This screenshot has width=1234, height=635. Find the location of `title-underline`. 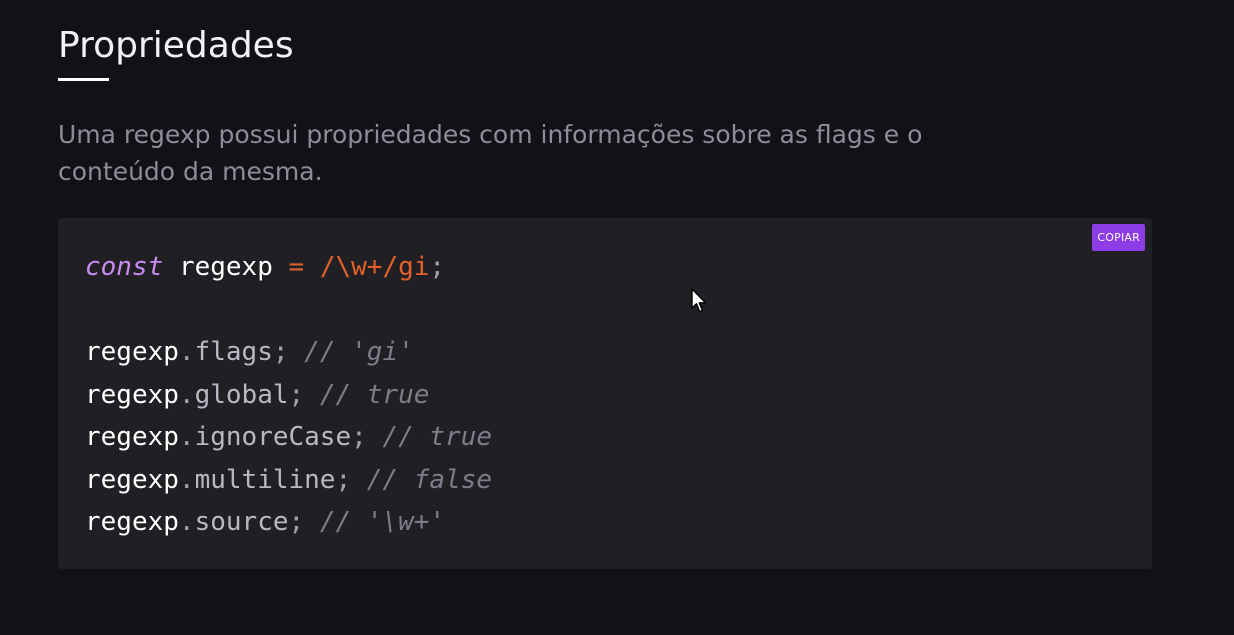

title-underline is located at coordinates (83, 79).